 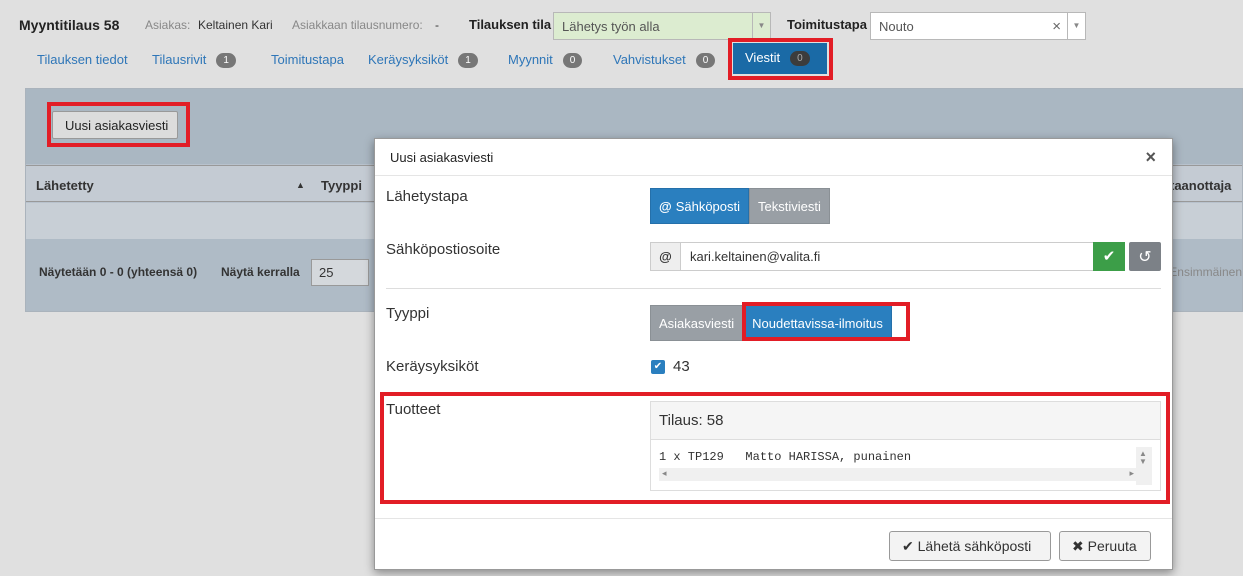 I want to click on confirm-email-button: ✔, so click(x=1109, y=256).